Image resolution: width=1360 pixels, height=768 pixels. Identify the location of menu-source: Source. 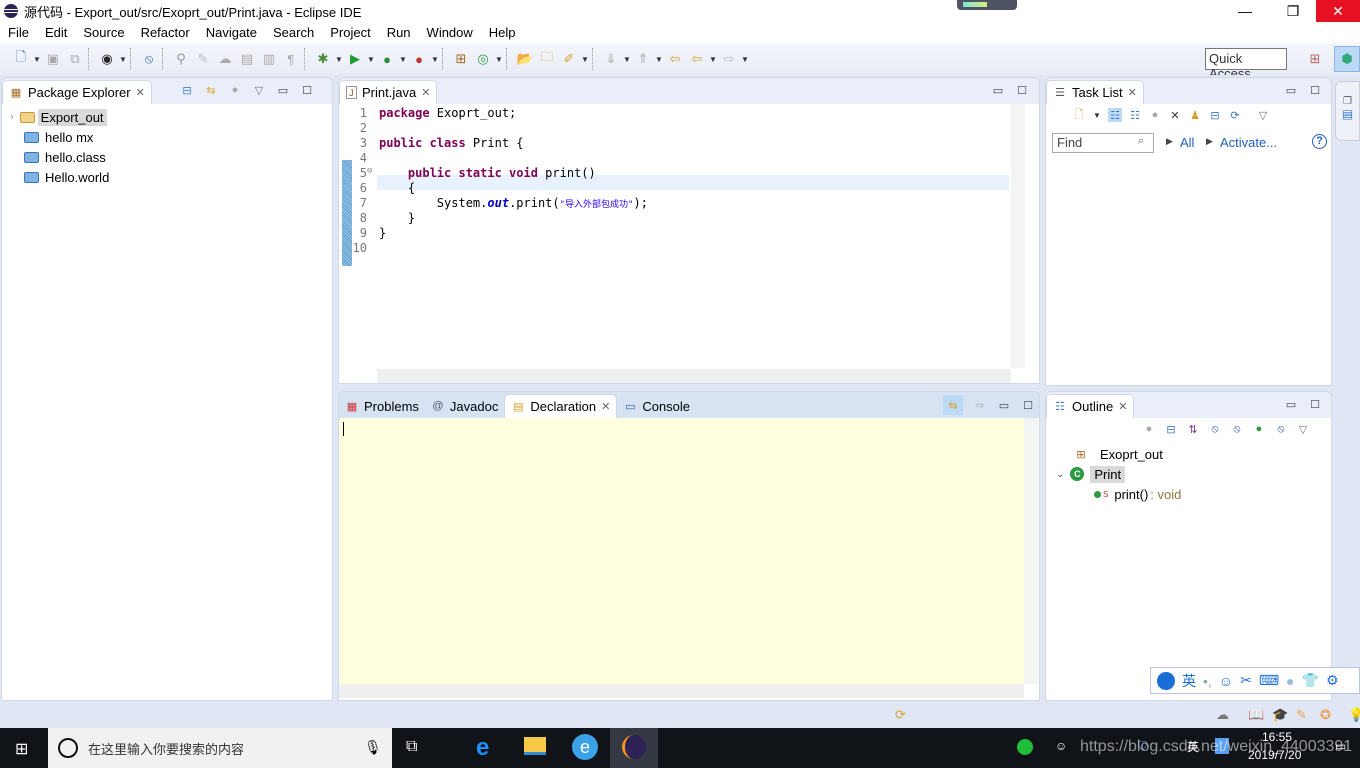
(103, 32).